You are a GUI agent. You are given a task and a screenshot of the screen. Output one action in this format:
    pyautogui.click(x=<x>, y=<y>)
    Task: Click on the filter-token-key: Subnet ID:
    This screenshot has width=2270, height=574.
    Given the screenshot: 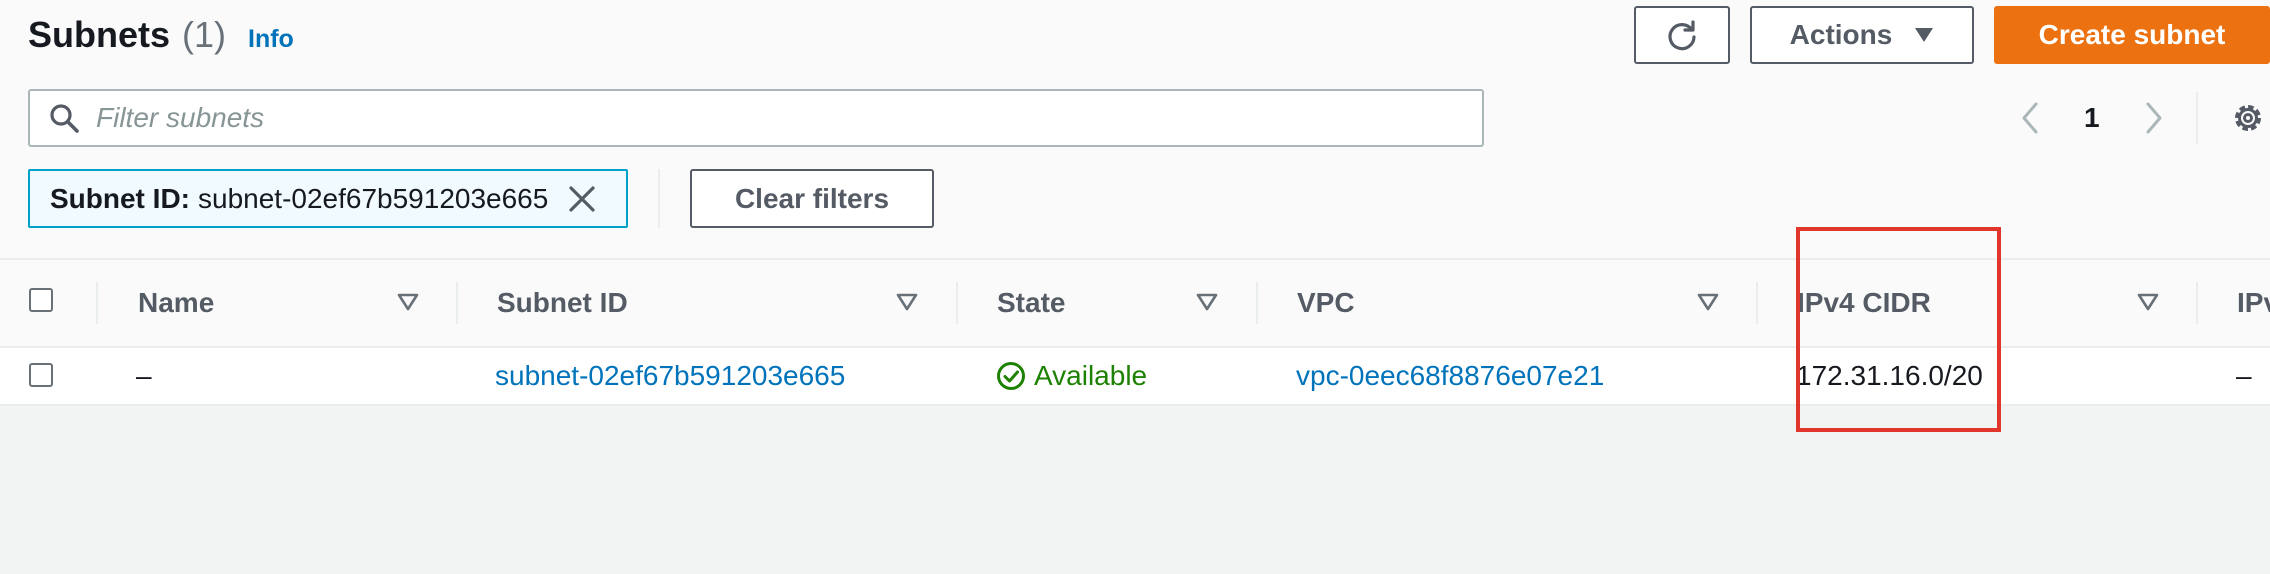 What is the action you would take?
    pyautogui.click(x=120, y=198)
    